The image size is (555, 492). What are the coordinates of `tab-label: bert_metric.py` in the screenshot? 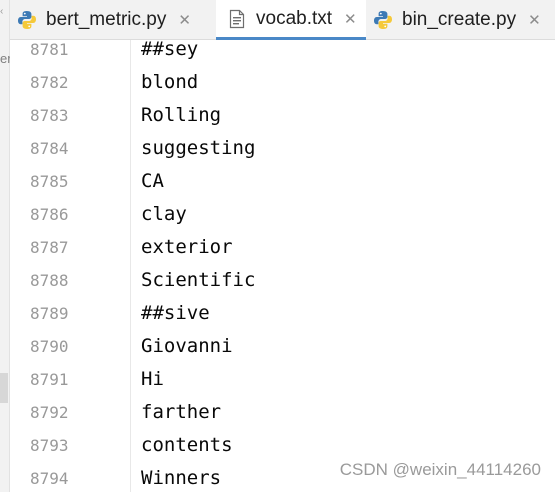 It's located at (106, 19).